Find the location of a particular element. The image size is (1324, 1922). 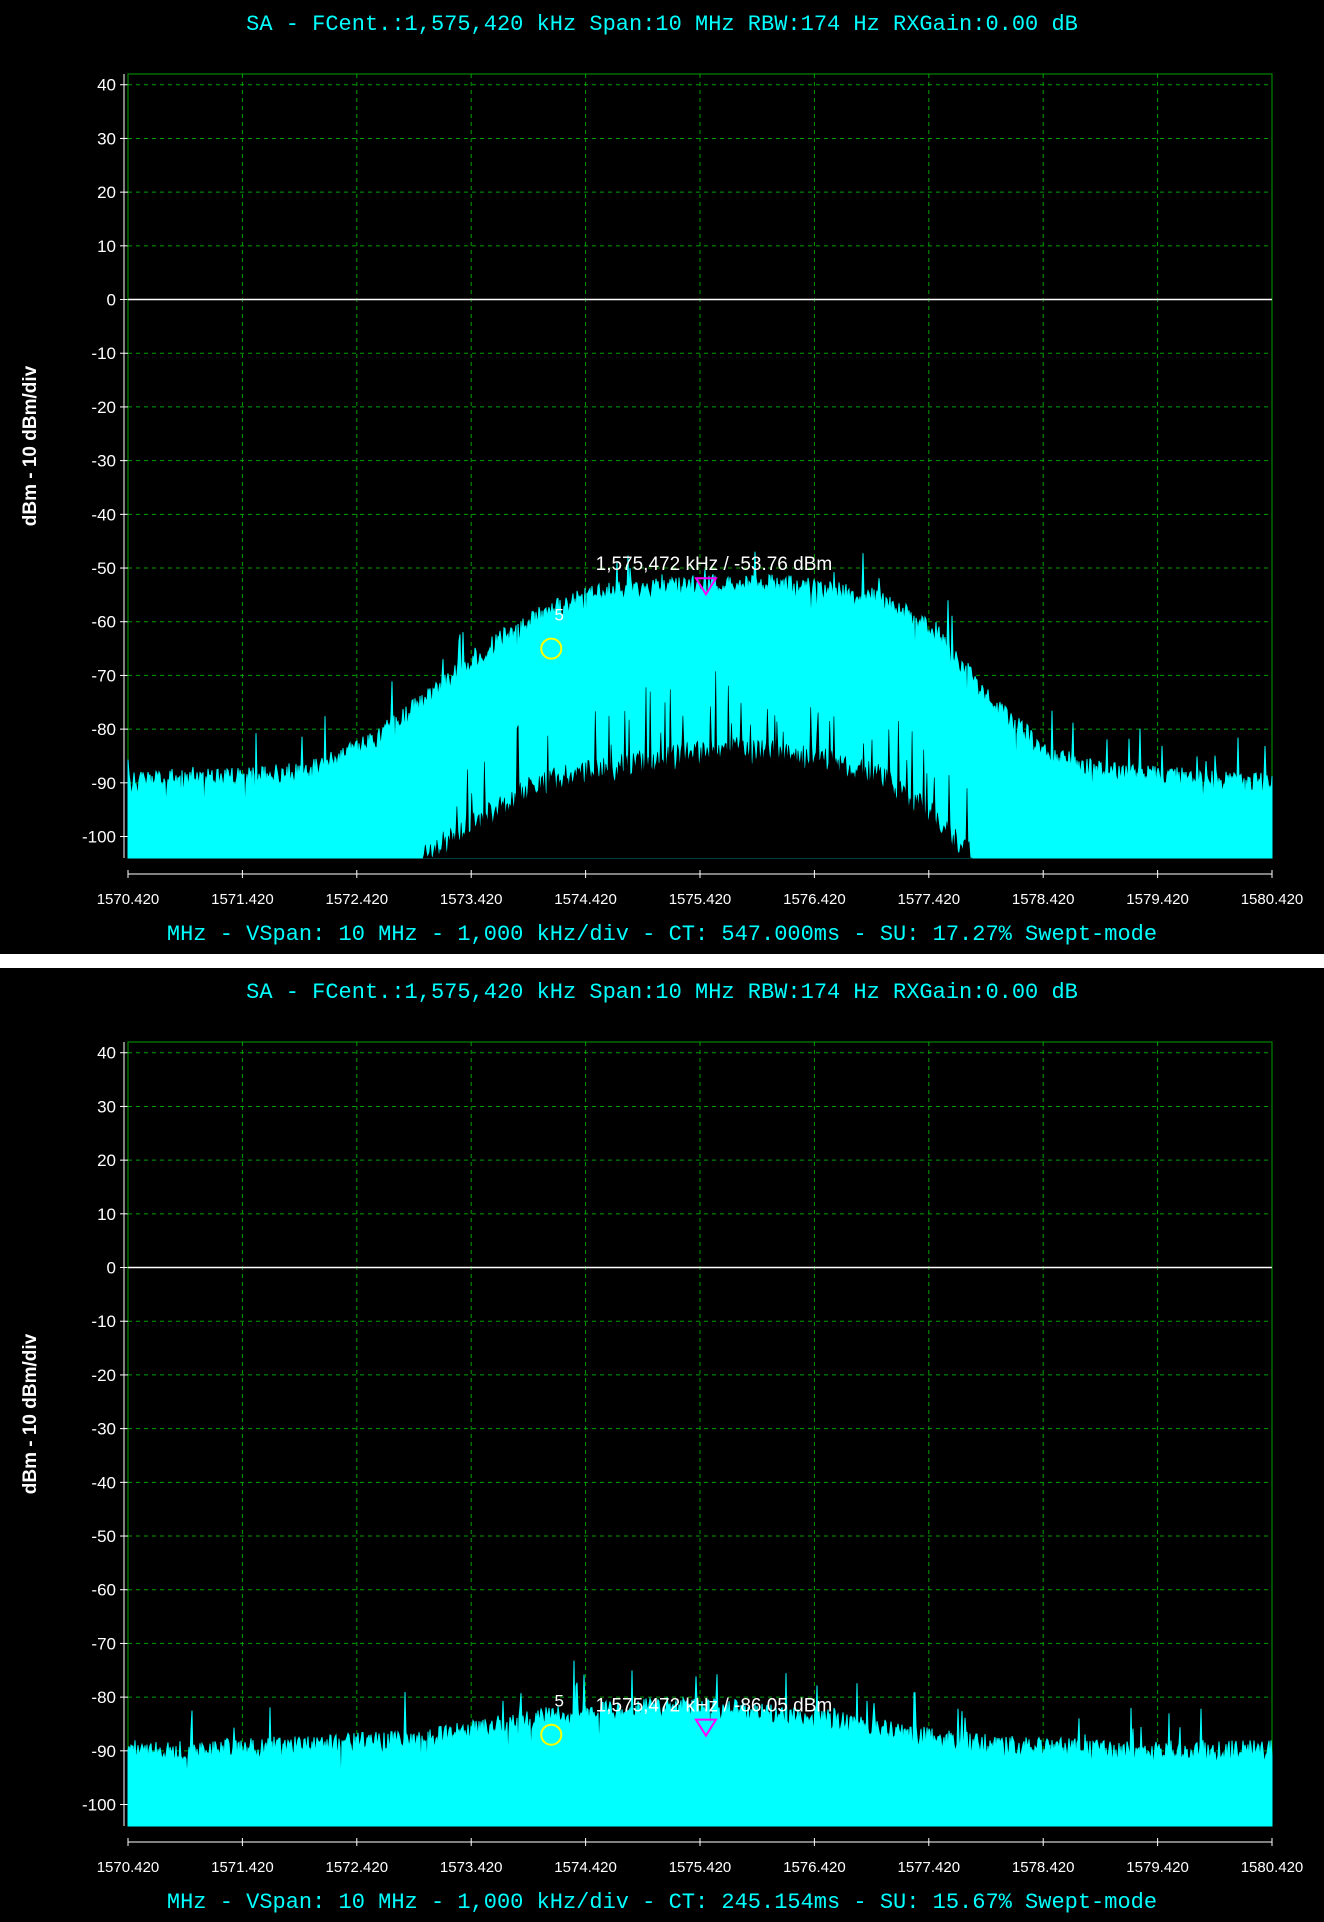

marker-label: 1,575,472 kHz / -53.76 dBm is located at coordinates (714, 564).